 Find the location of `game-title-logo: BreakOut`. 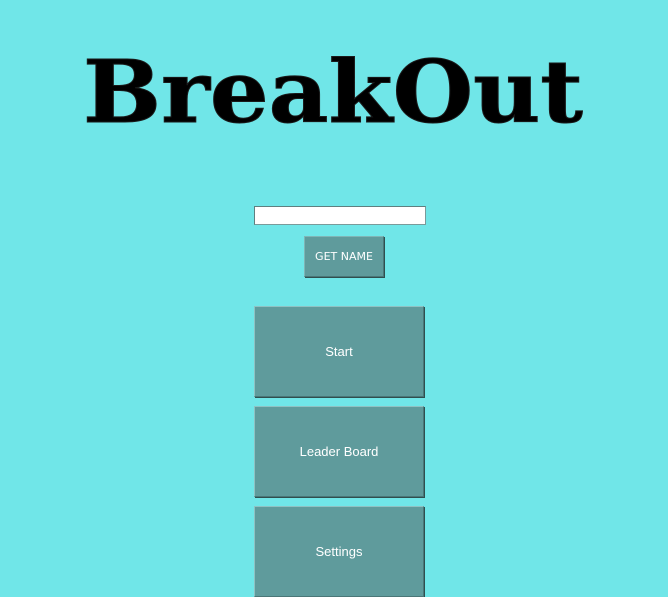

game-title-logo: BreakOut is located at coordinates (333, 91).